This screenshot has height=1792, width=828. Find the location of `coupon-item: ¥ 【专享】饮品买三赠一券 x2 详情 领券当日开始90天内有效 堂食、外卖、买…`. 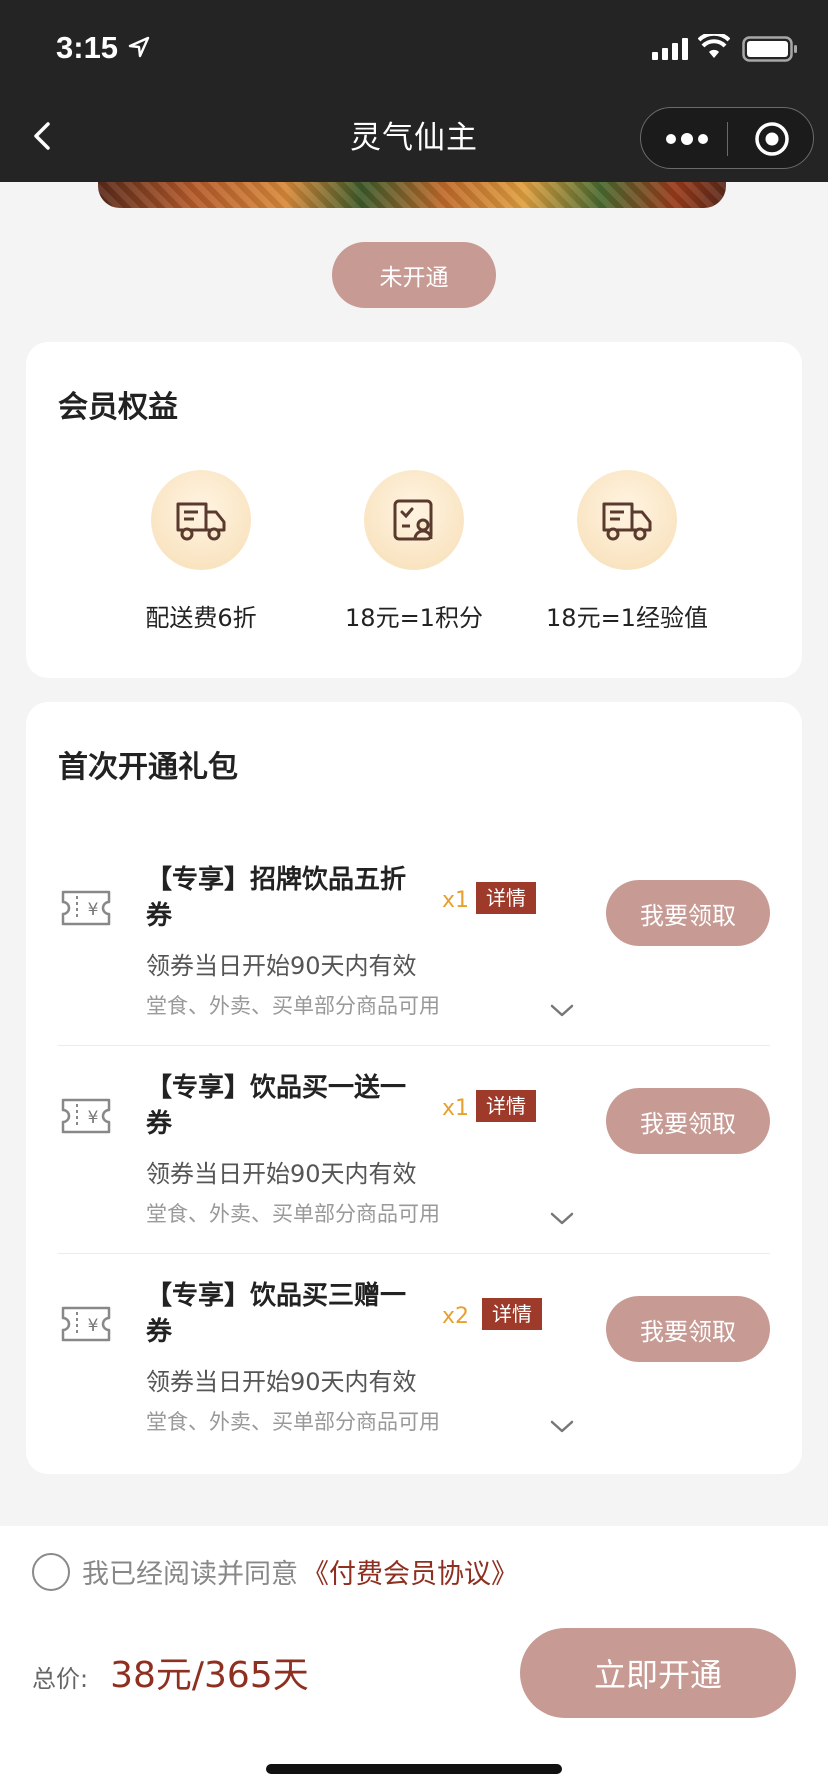

coupon-item: ¥ 【专享】饮品买三赠一券 x2 详情 领券当日开始90天内有效 堂食、外卖、买… is located at coordinates (414, 1358).